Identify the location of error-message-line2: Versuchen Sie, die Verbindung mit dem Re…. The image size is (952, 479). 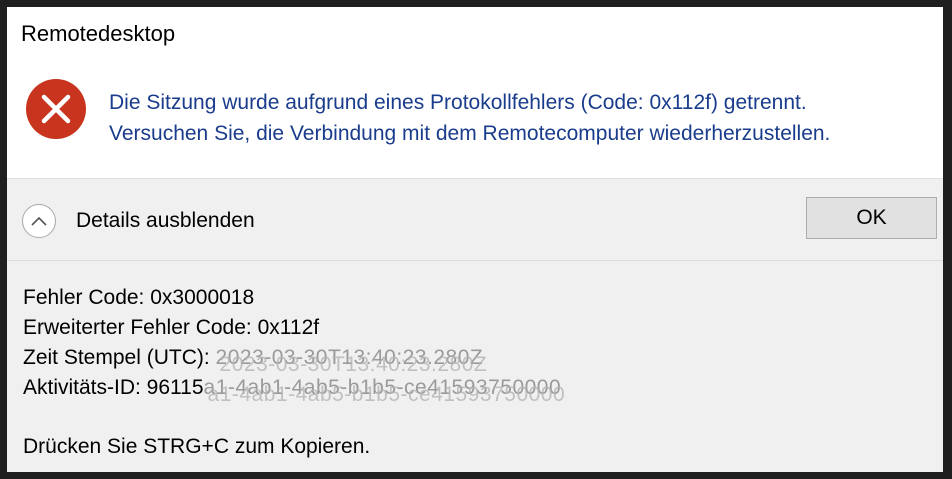
(470, 133).